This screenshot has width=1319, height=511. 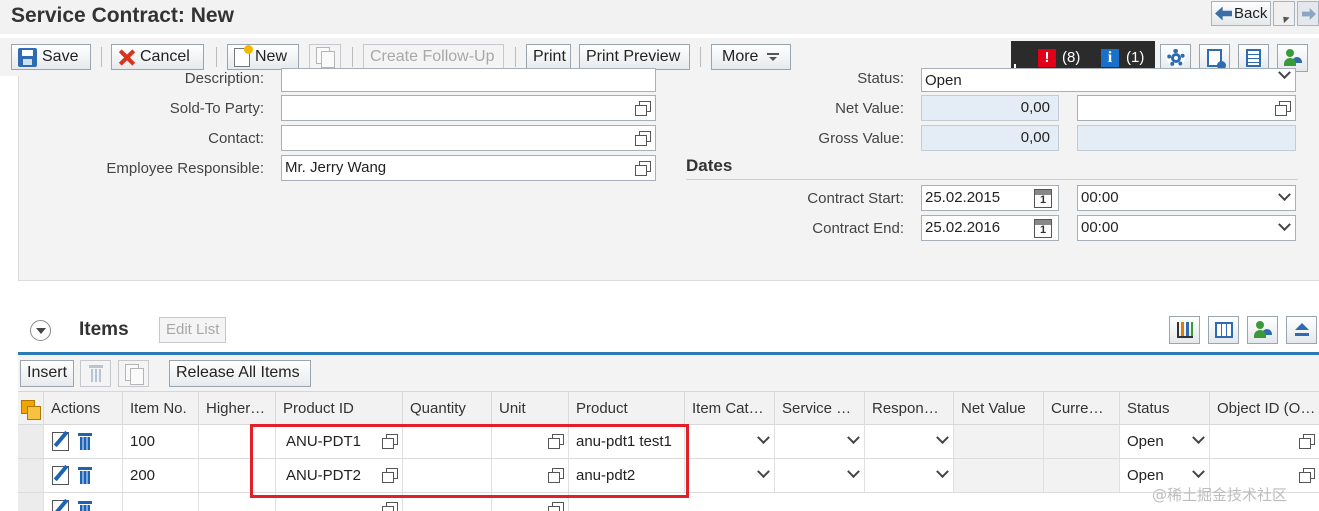 I want to click on contract-start-time-select: 00:00, so click(x=1186, y=198).